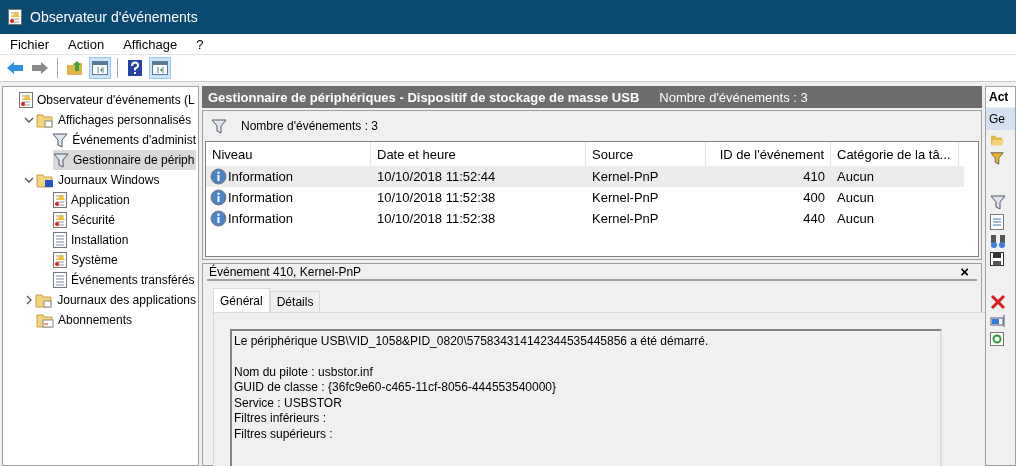 The image size is (1016, 466). Describe the element at coordinates (998, 241) in the screenshot. I see `binoculars-icon` at that location.